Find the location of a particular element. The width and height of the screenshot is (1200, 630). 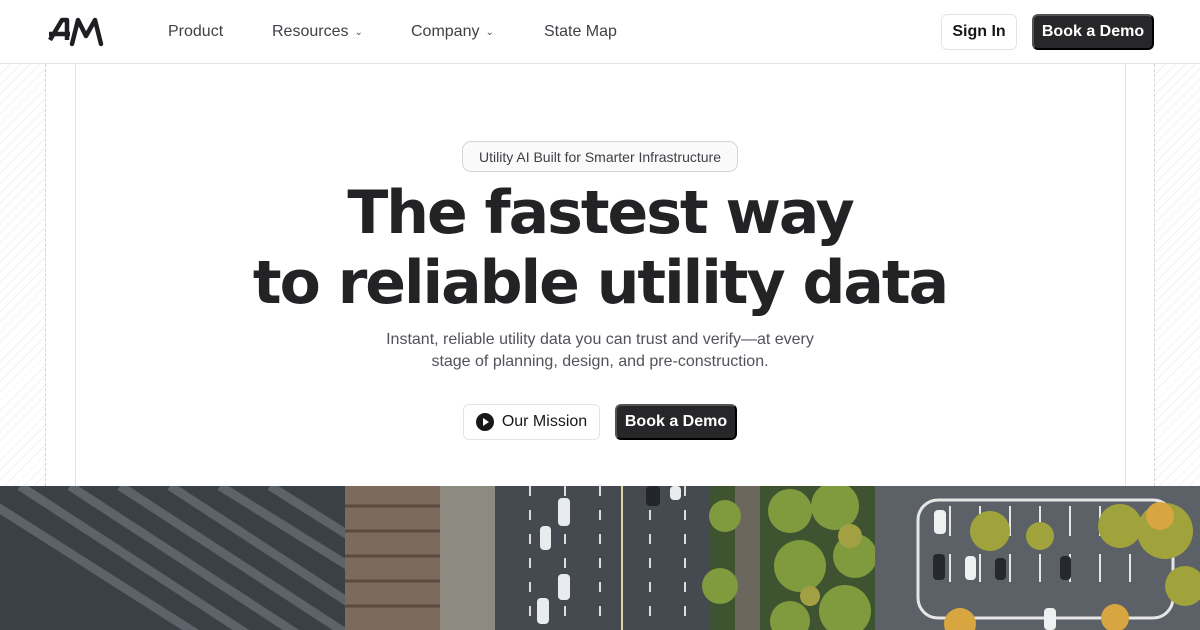

right-hatch-decoration is located at coordinates (1177, 275).